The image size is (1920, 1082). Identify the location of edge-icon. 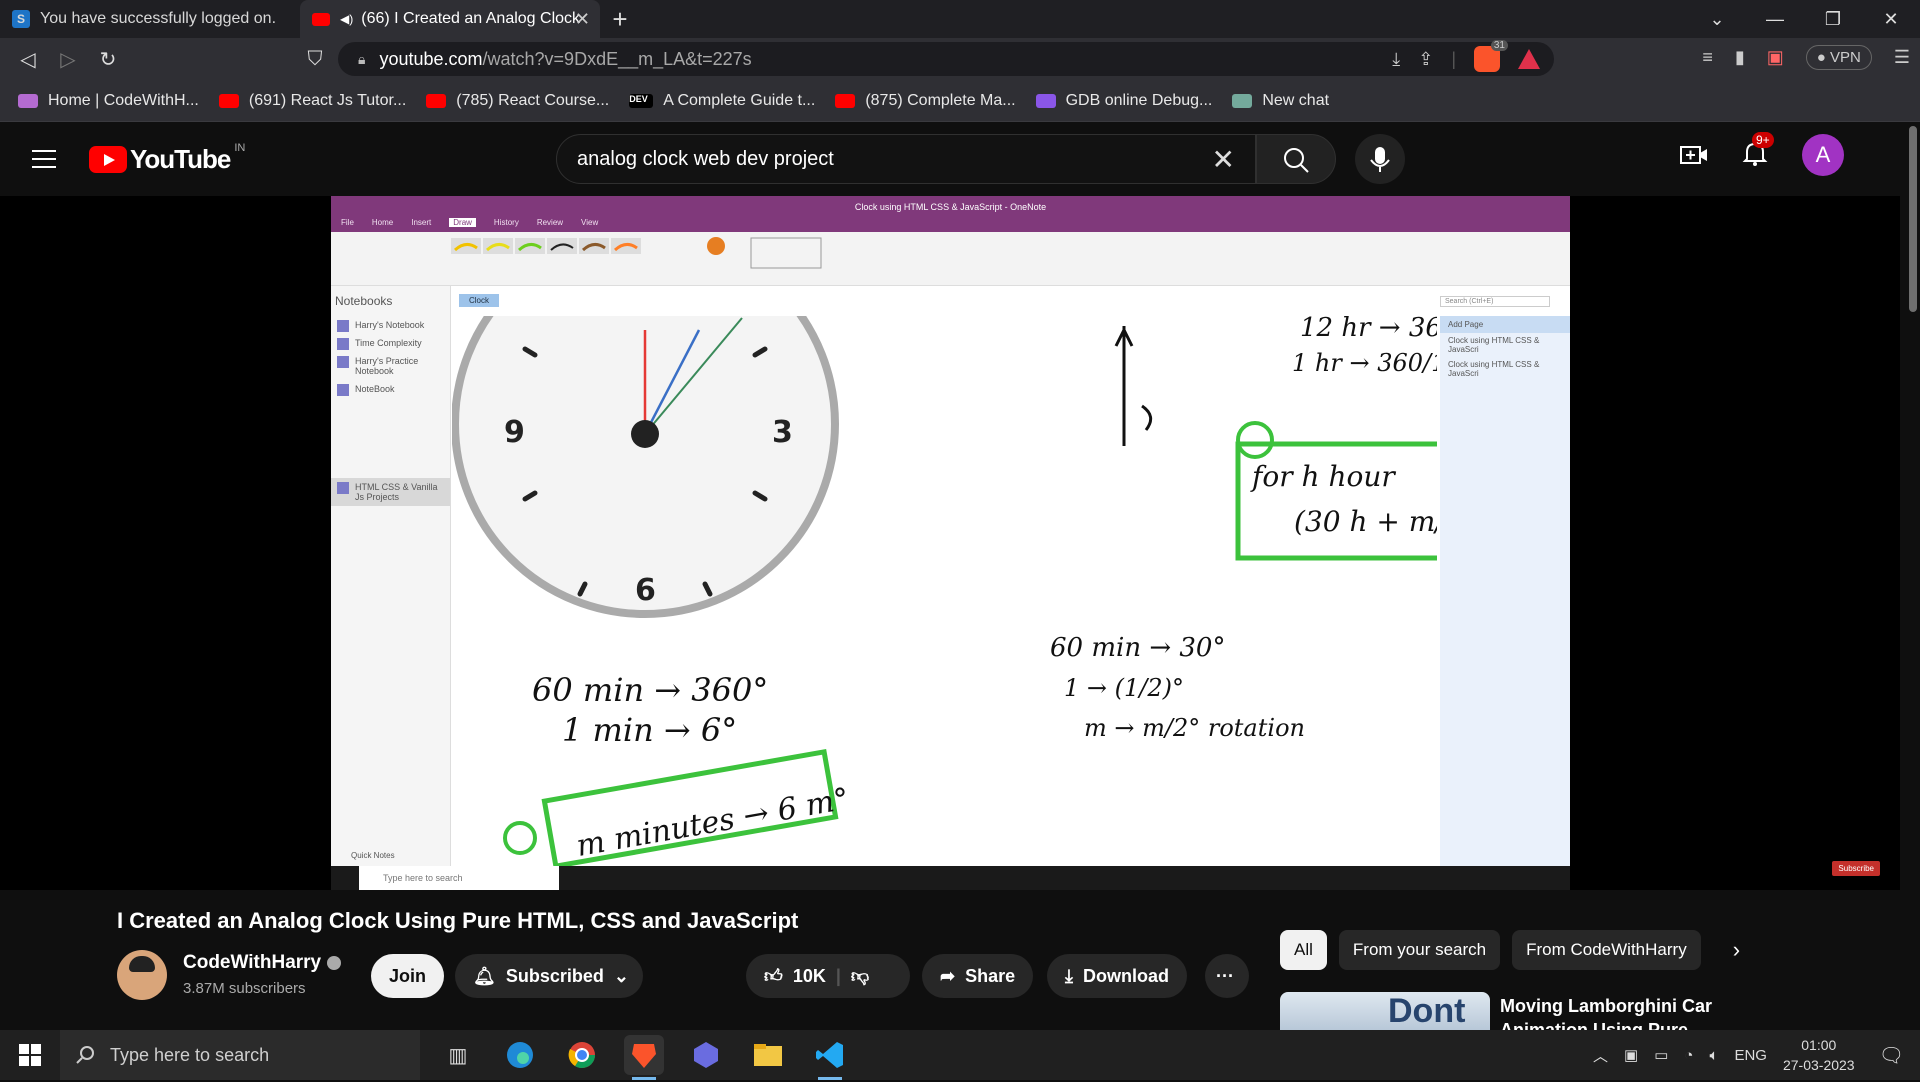
(520, 1055).